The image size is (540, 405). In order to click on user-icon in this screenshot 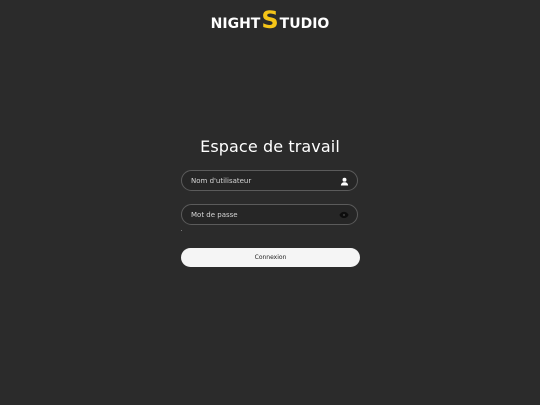, I will do `click(344, 181)`.